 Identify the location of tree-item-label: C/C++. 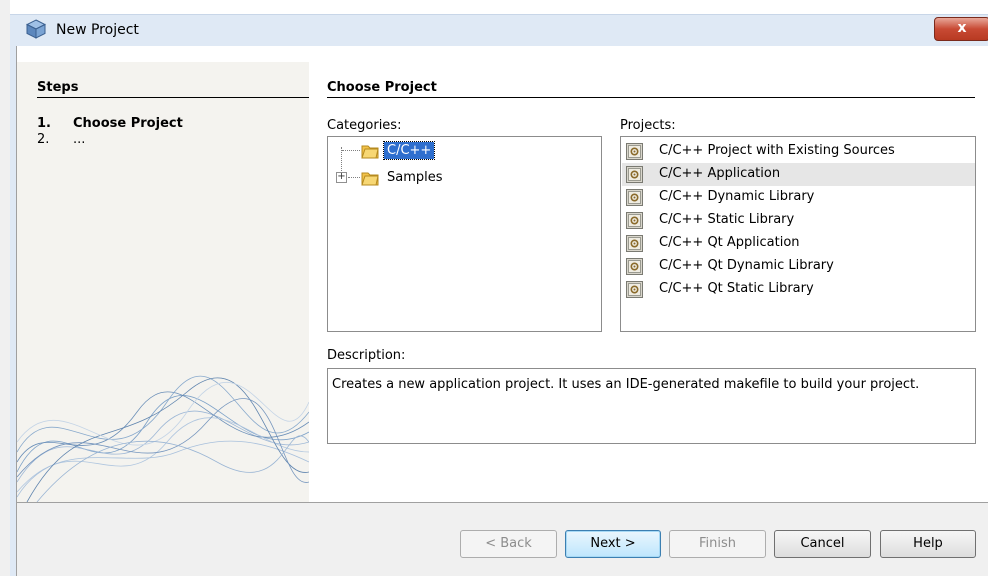
(409, 150).